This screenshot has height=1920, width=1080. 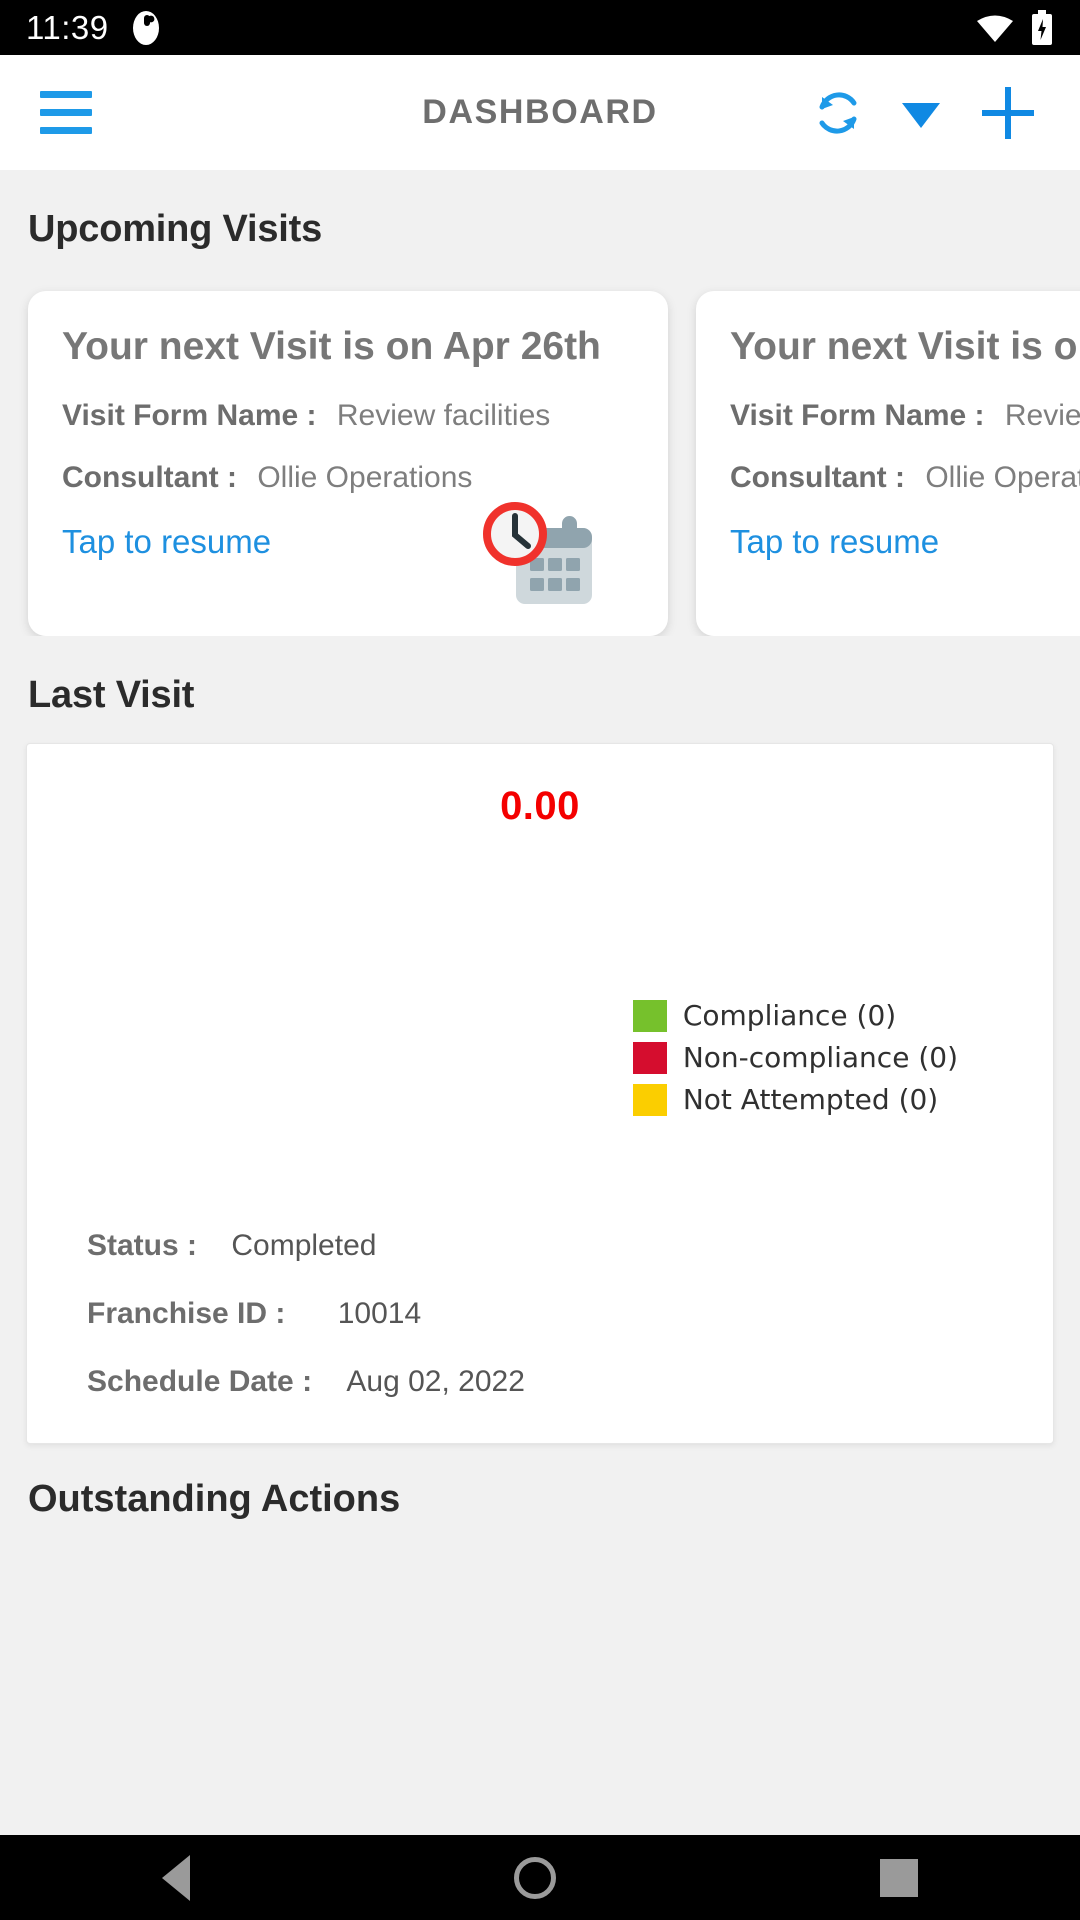 I want to click on status-right-icons, so click(x=1015, y=27).